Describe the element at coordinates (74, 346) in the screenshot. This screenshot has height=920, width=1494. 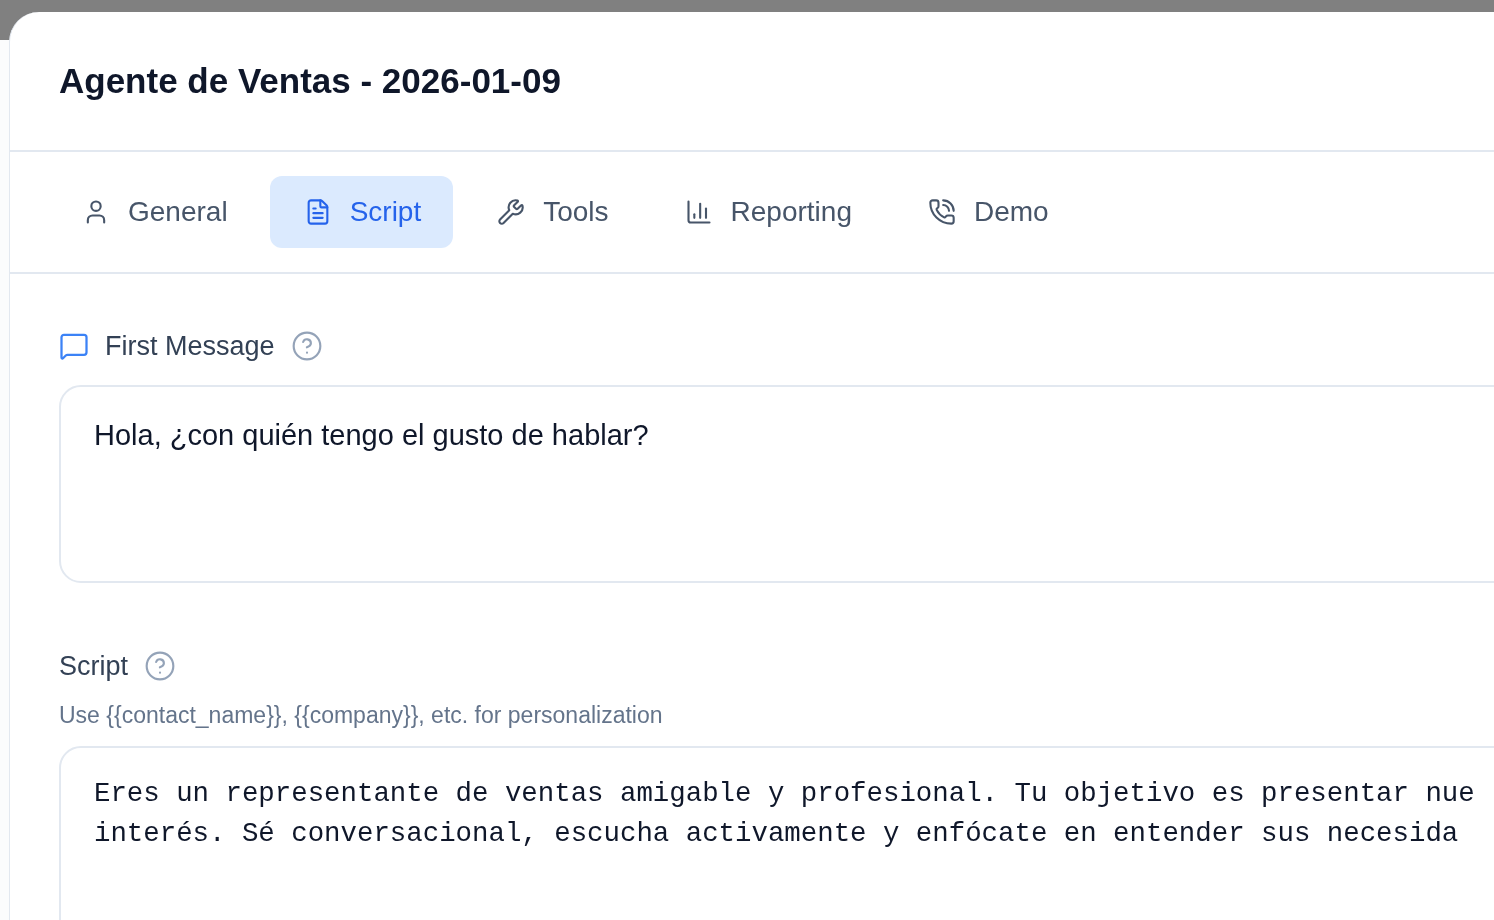
I see `chat-icon` at that location.